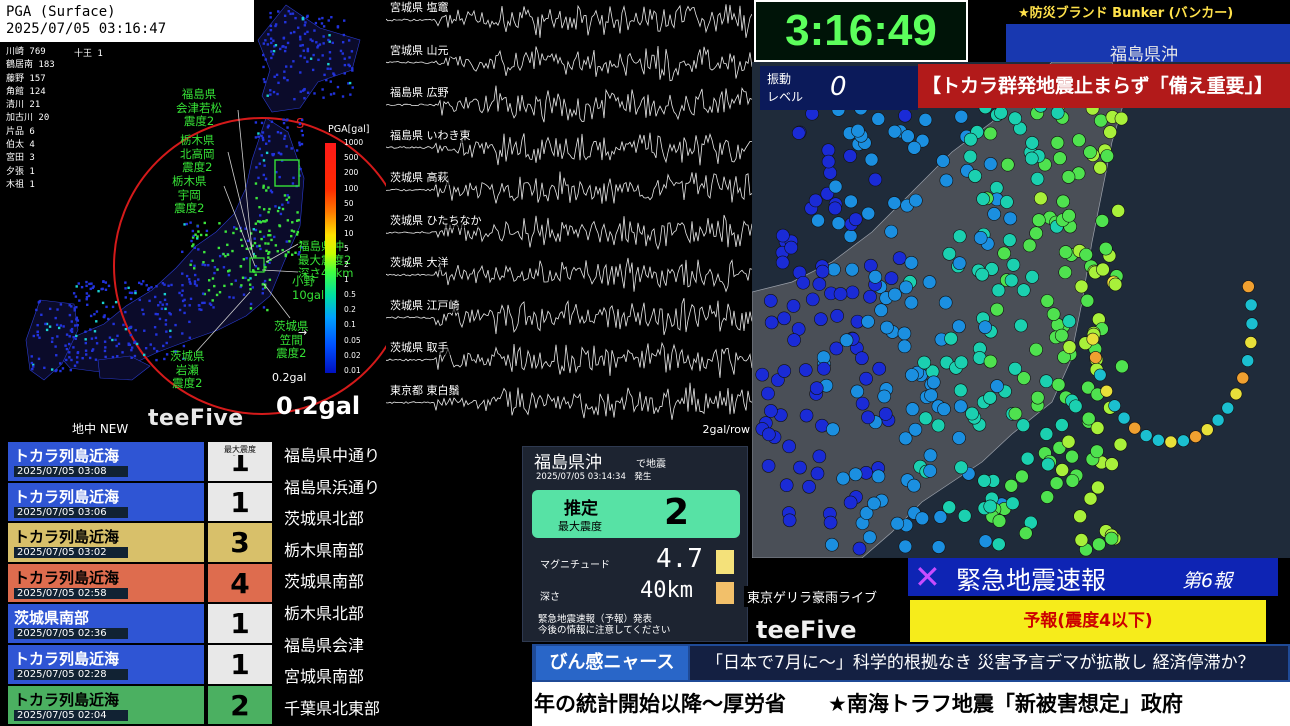  I want to click on quake-row: トカラ列島近海2025/07/05 02:58M4.54, so click(140, 583).